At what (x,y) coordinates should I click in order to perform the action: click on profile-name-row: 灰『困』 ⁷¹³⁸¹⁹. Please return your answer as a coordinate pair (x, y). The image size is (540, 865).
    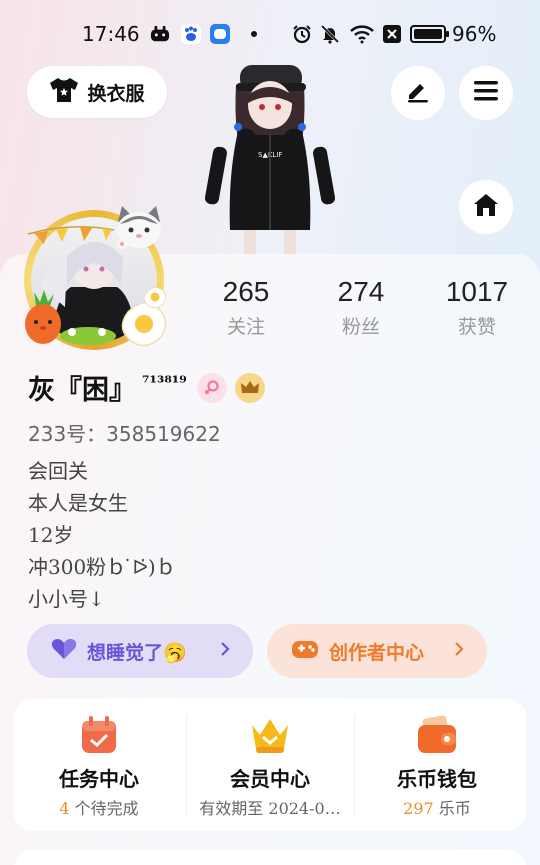
    Looking at the image, I should click on (146, 387).